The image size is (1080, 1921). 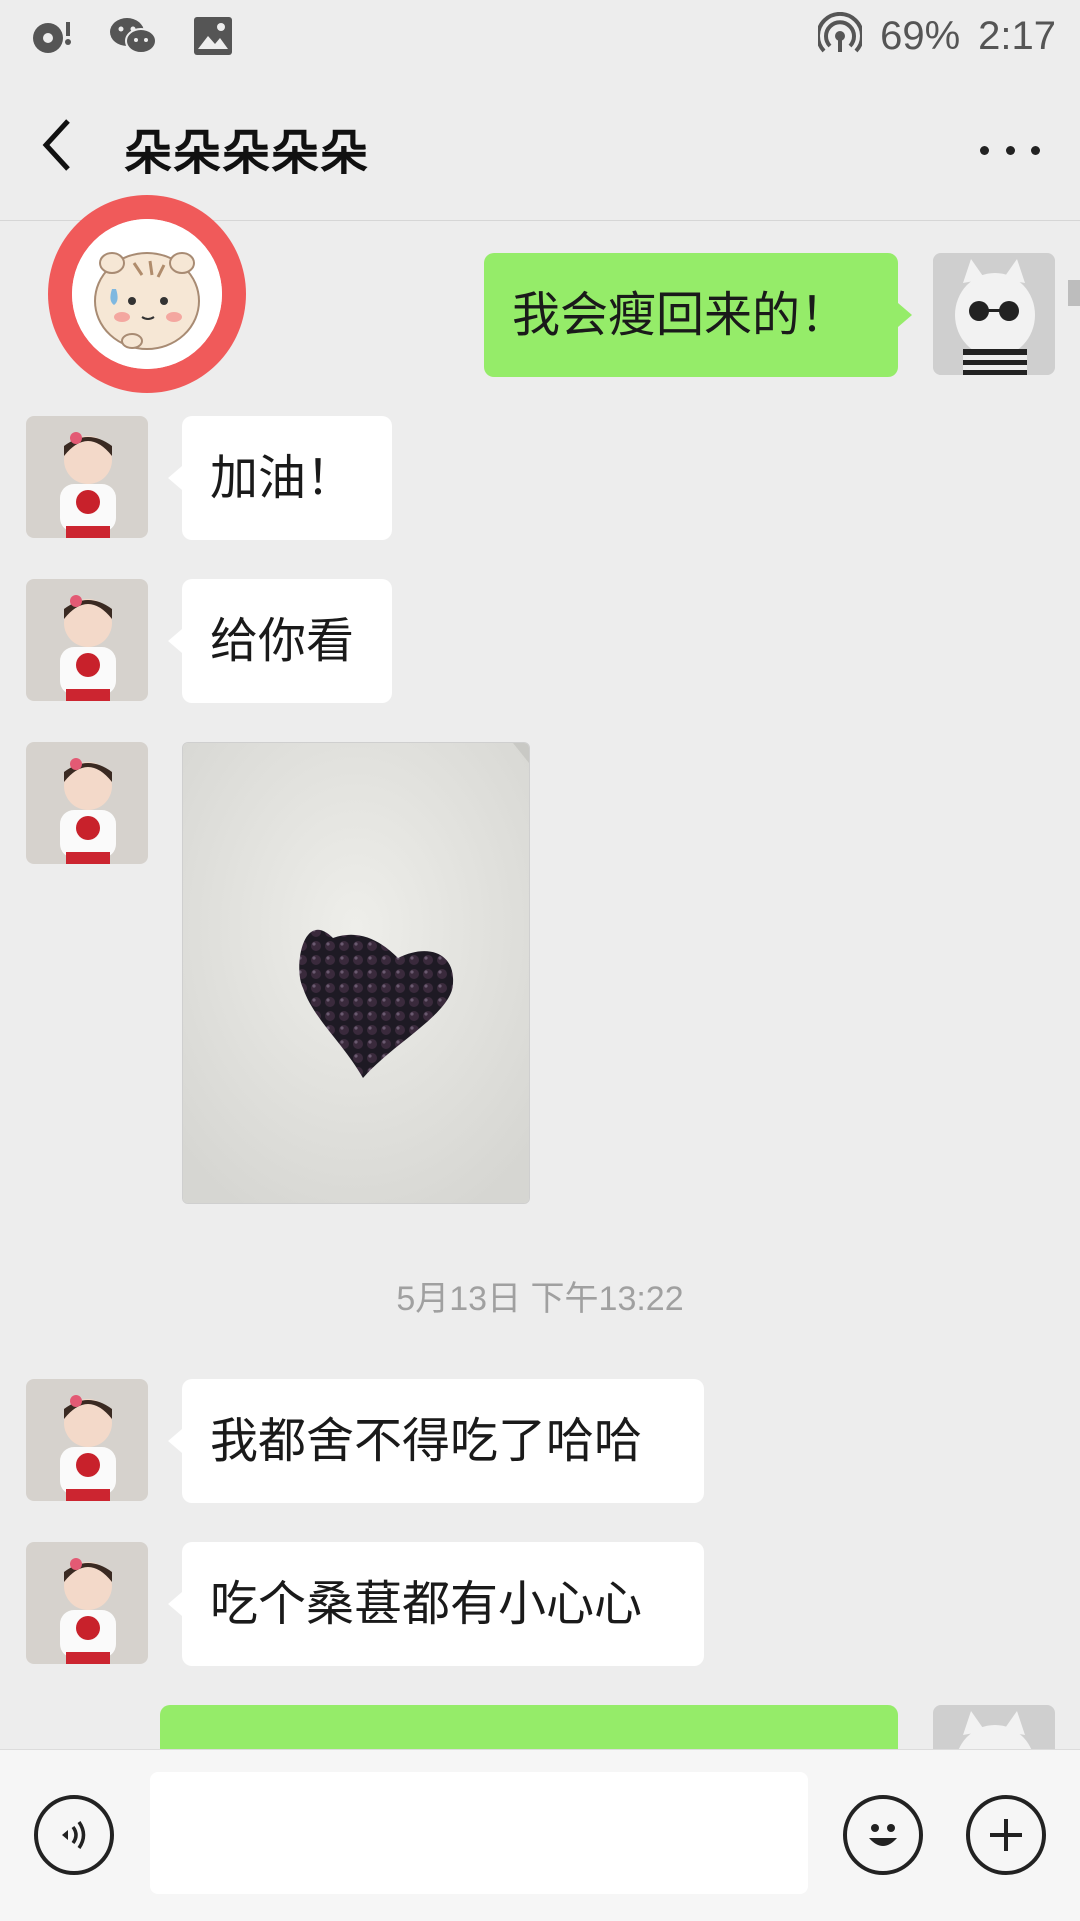 I want to click on message-bubble-incoming: 吃个桑葚都有小心心, so click(x=436, y=1604).